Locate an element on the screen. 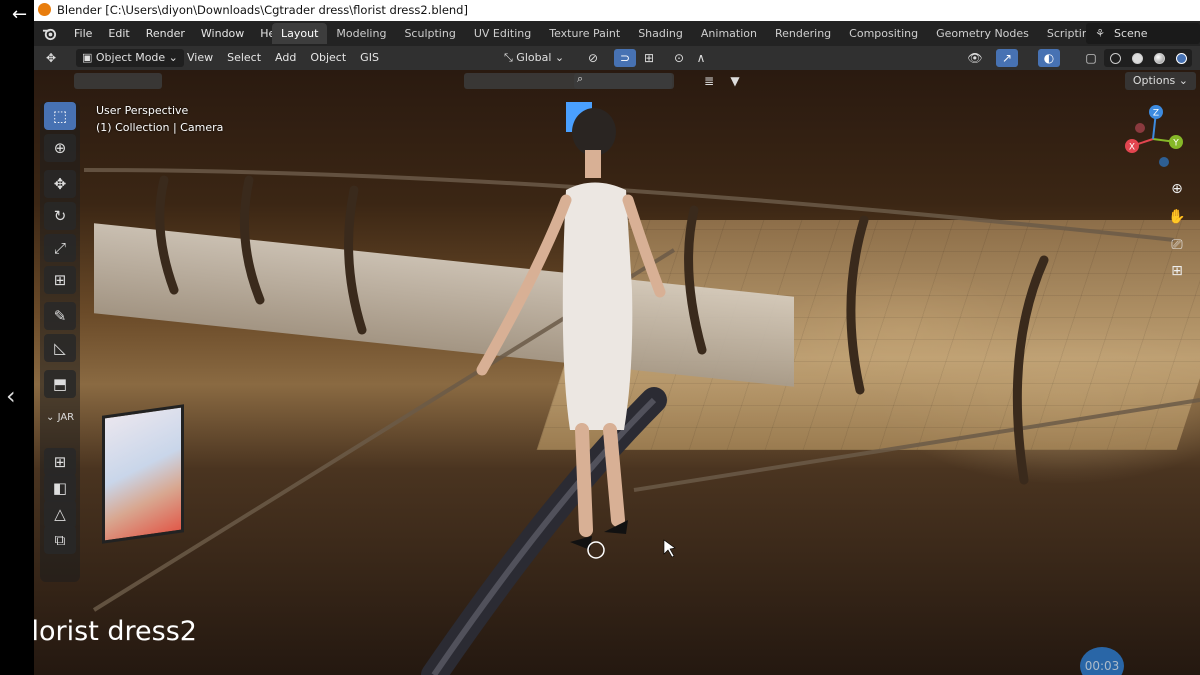 This screenshot has width=1200, height=675. orientation-icon: ⤡ is located at coordinates (510, 57).